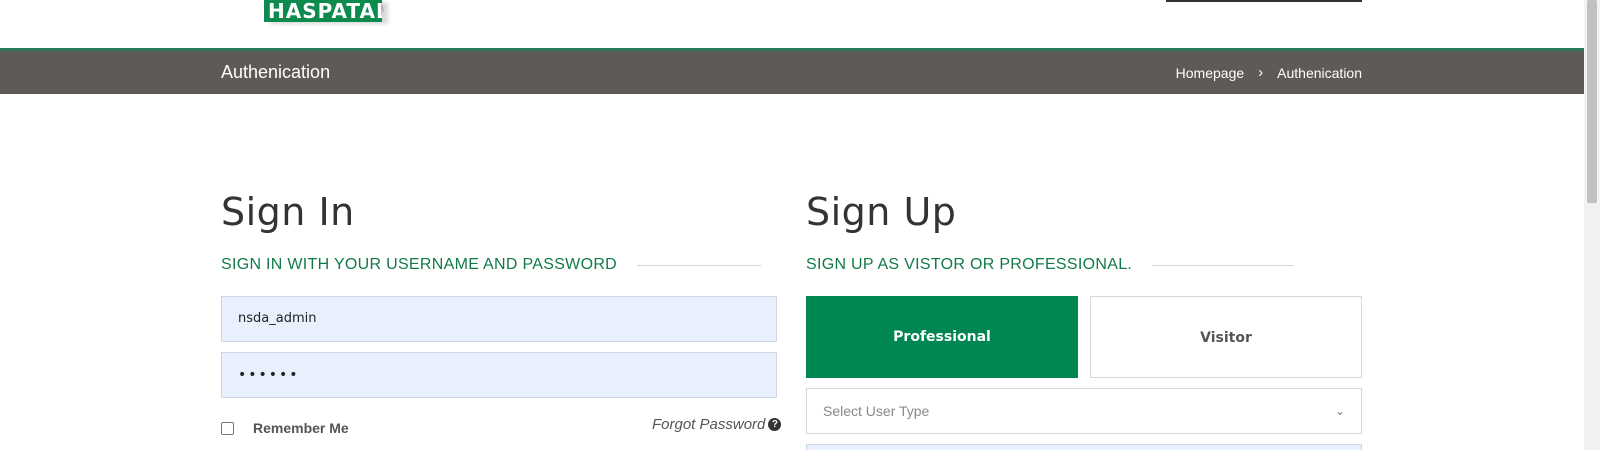 Image resolution: width=1600 pixels, height=450 pixels. Describe the element at coordinates (288, 212) in the screenshot. I see `sign-in-heading: Sign In` at that location.